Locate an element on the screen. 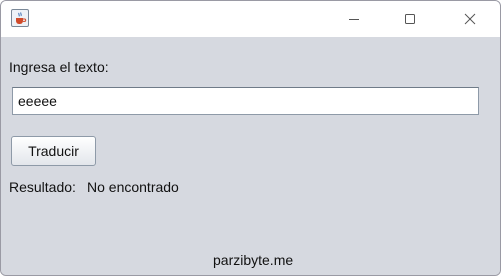  maximize-icon is located at coordinates (410, 19).